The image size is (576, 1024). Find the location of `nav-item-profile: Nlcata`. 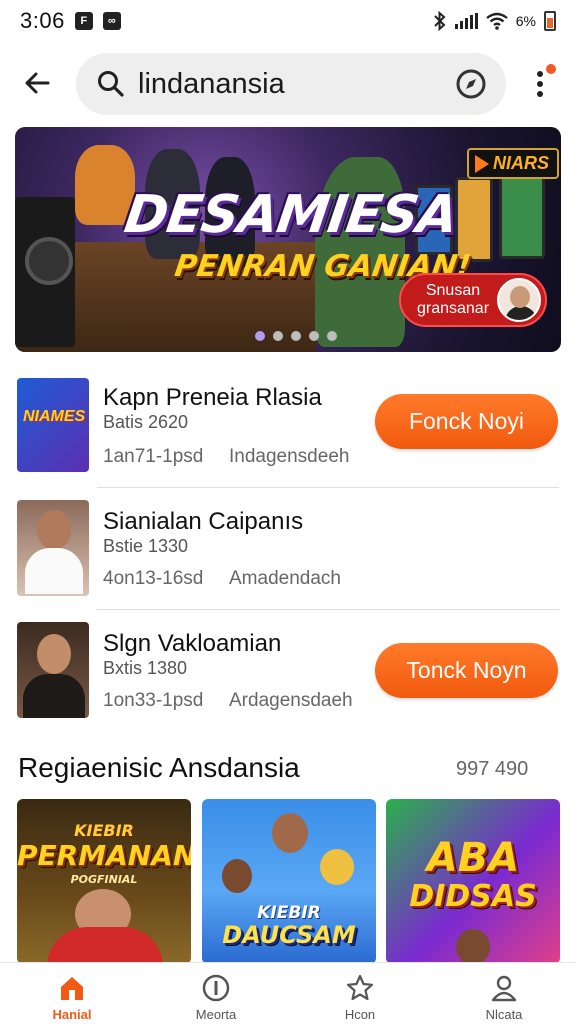

nav-item-profile: Nlcata is located at coordinates (504, 993).